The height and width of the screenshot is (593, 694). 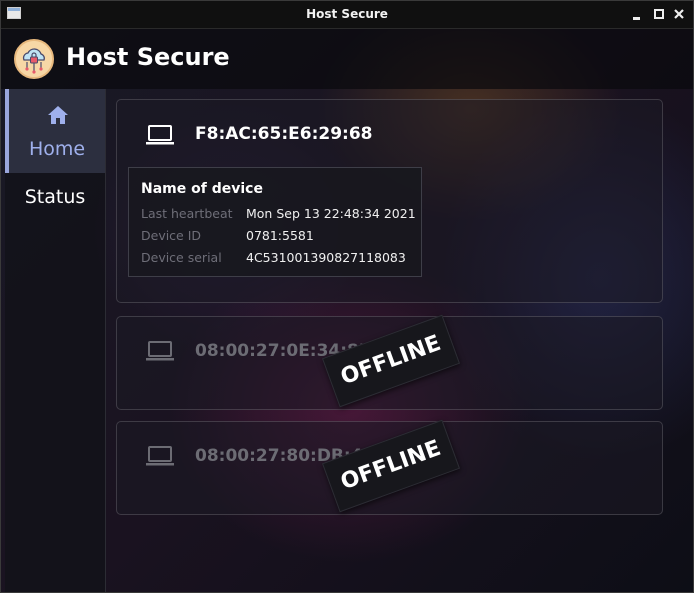 I want to click on sidebar: Home Status, so click(x=55, y=340).